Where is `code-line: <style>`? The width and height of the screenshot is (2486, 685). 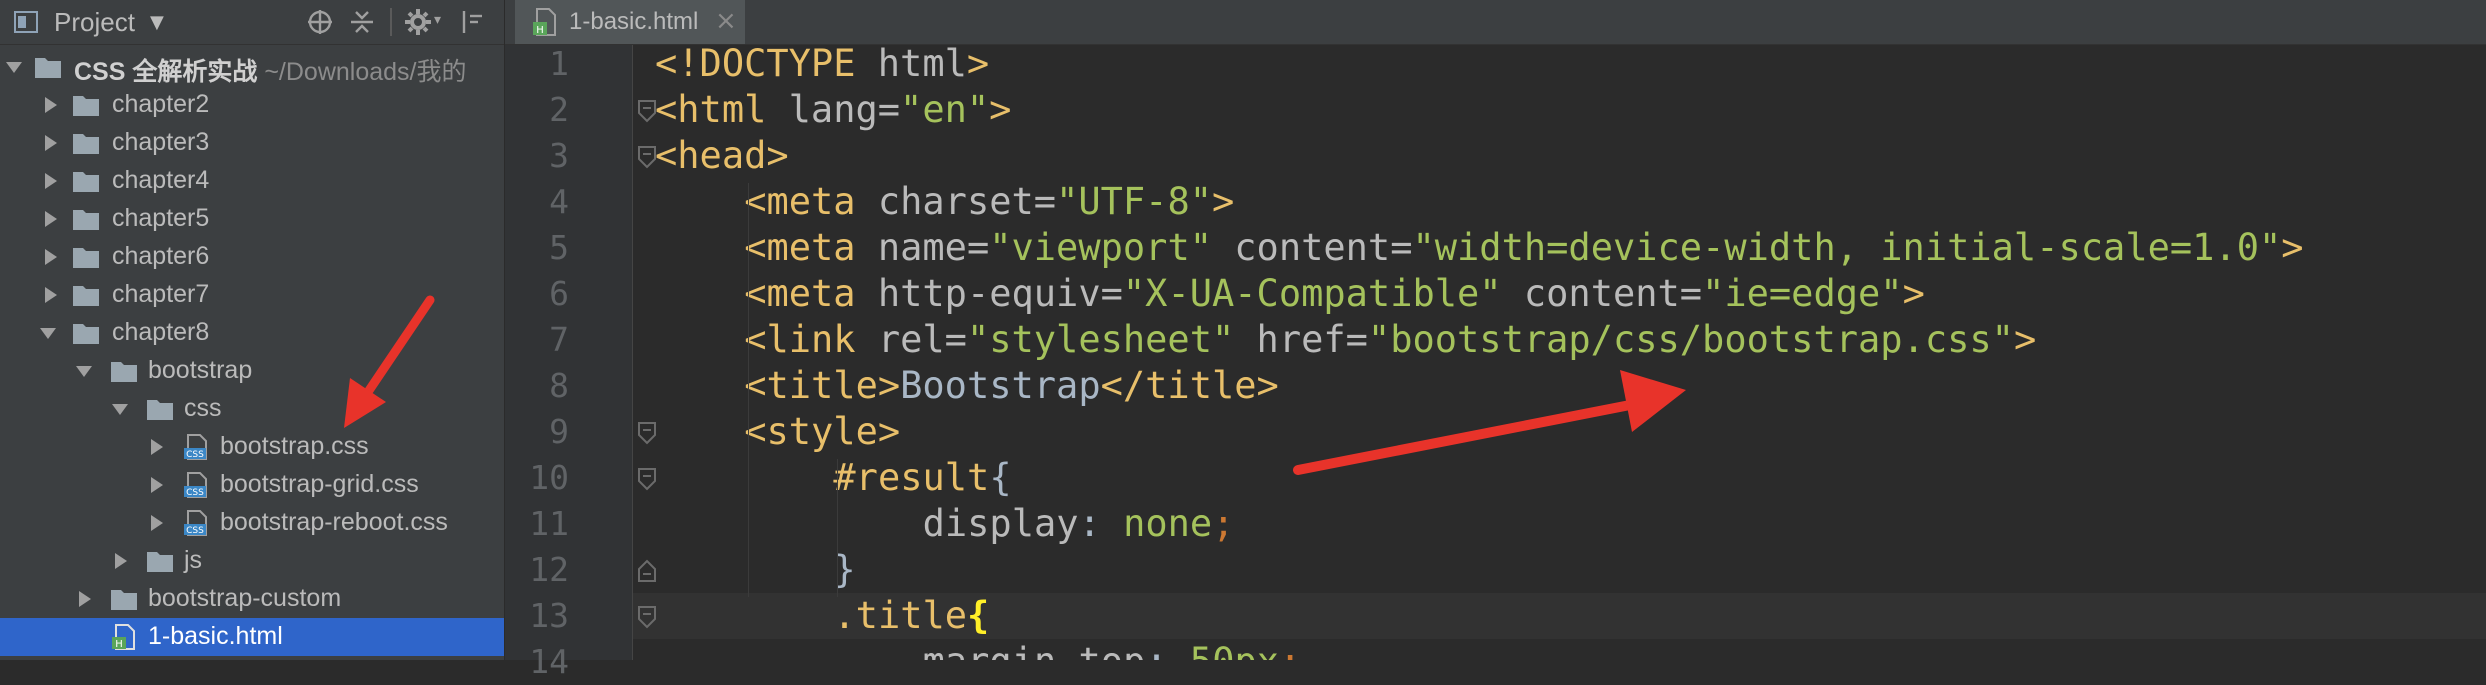 code-line: <style> is located at coordinates (1559, 432).